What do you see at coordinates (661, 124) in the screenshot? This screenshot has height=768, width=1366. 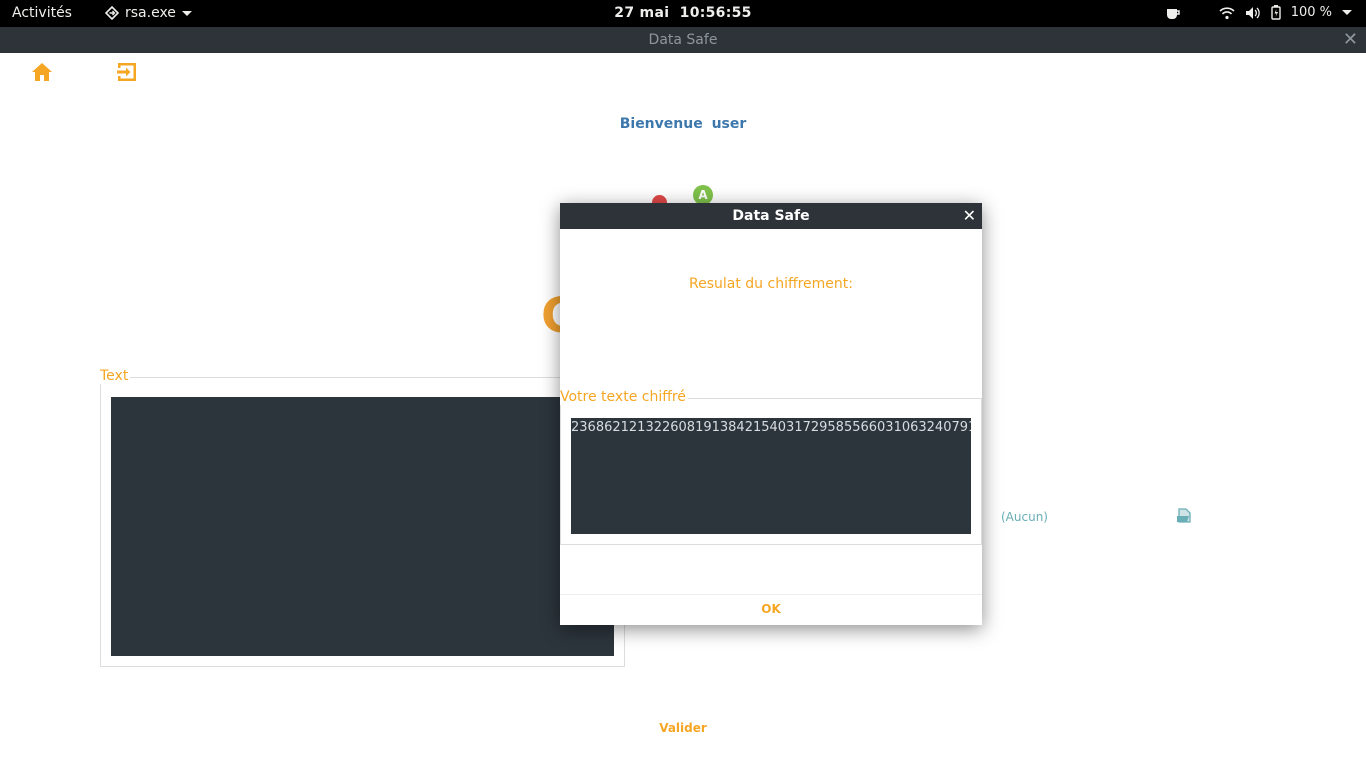 I see `welcome-prefix: Bienvenue` at bounding box center [661, 124].